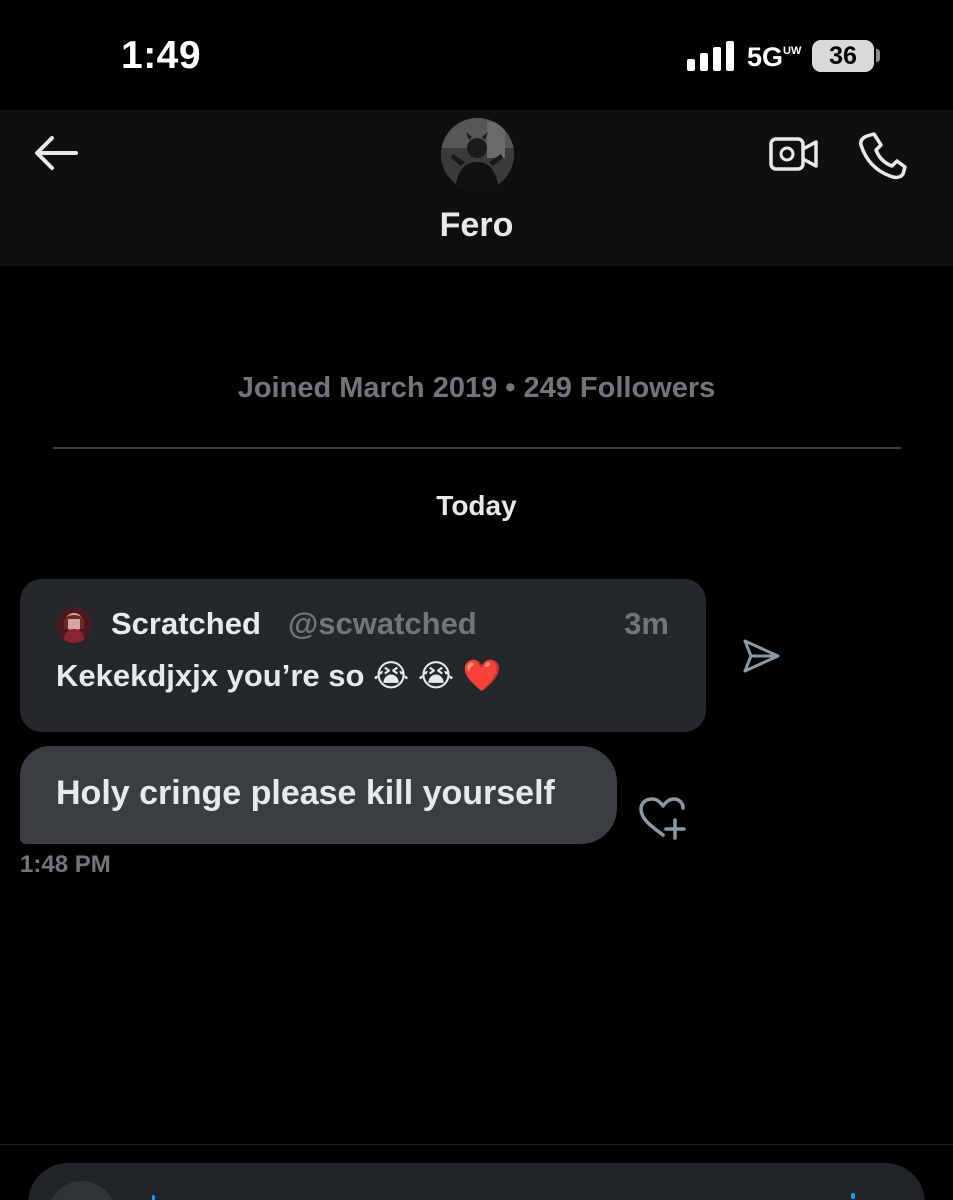  Describe the element at coordinates (65, 864) in the screenshot. I see `message-timestamp: 1:48 PM` at that location.